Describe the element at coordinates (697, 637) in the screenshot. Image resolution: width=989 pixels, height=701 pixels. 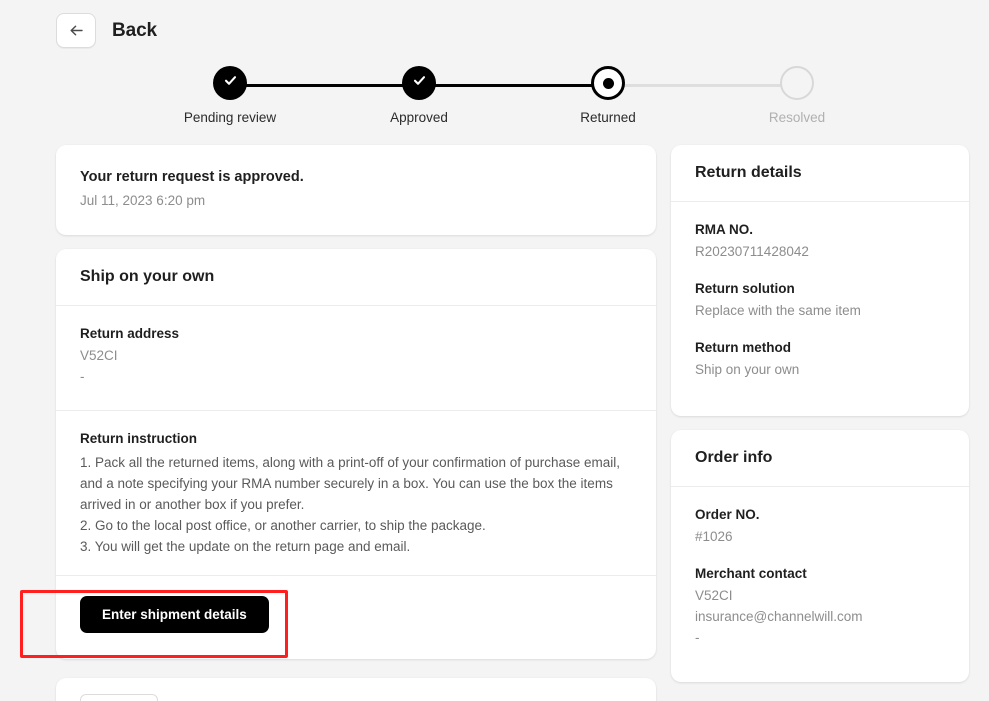
I see `merchant-phone: -` at that location.